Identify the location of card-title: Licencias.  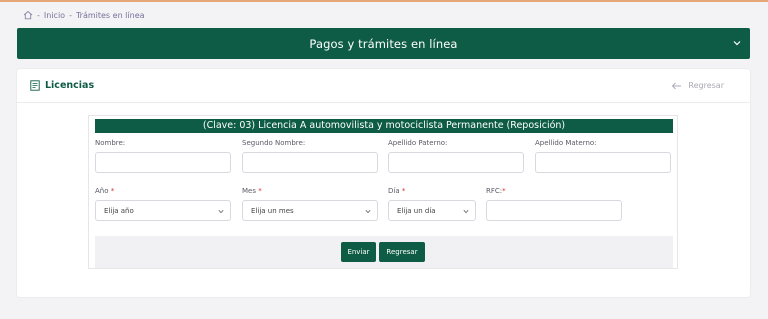
(62, 85).